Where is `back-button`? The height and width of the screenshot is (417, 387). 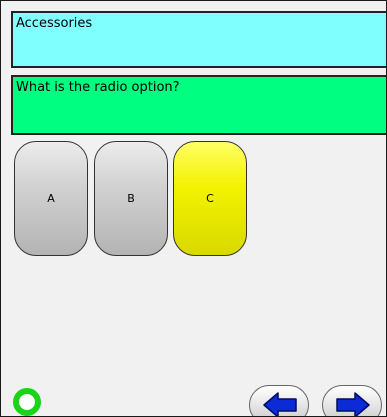 back-button is located at coordinates (279, 400).